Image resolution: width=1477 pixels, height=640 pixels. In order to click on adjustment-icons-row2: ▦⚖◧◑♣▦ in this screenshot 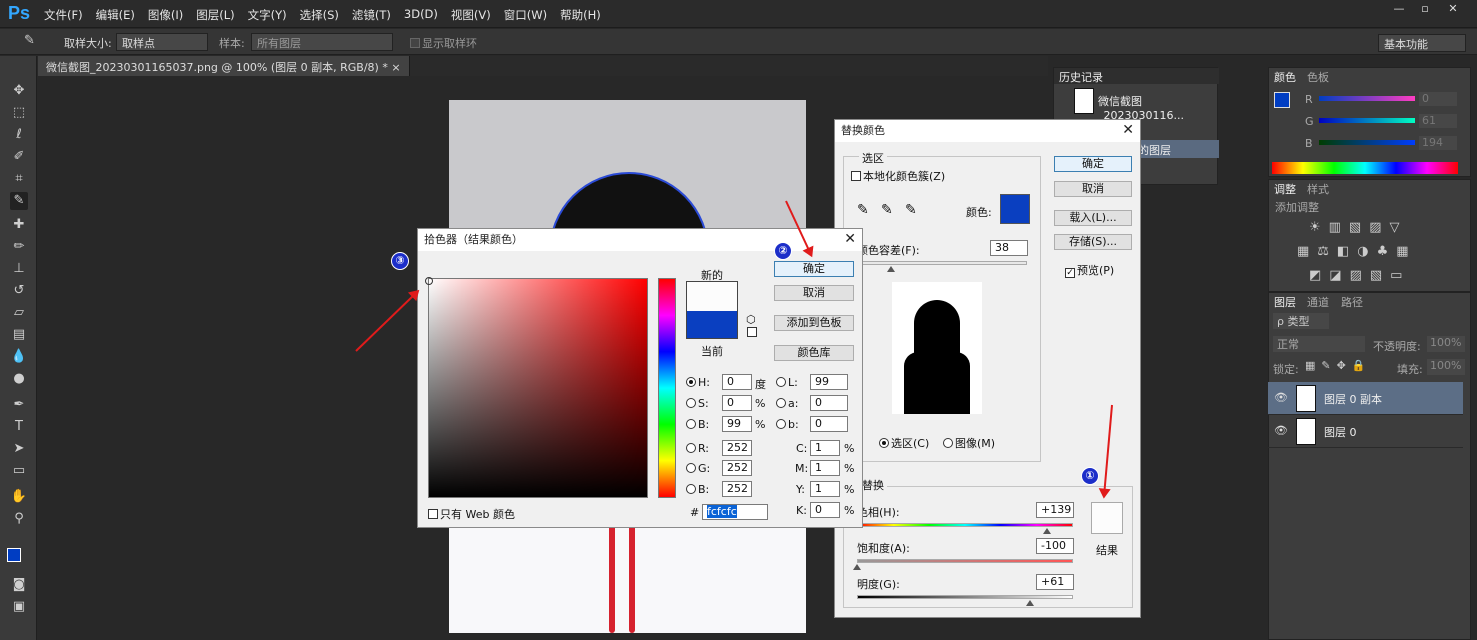, I will do `click(1357, 251)`.